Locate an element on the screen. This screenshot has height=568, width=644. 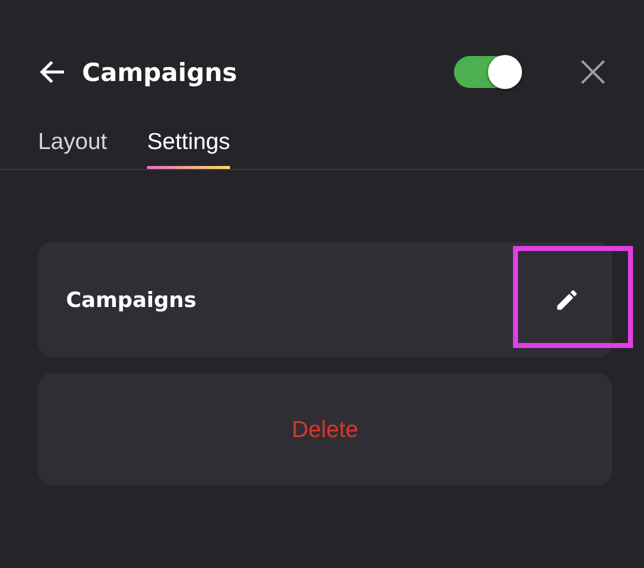
page-title: Campaigns is located at coordinates (160, 72).